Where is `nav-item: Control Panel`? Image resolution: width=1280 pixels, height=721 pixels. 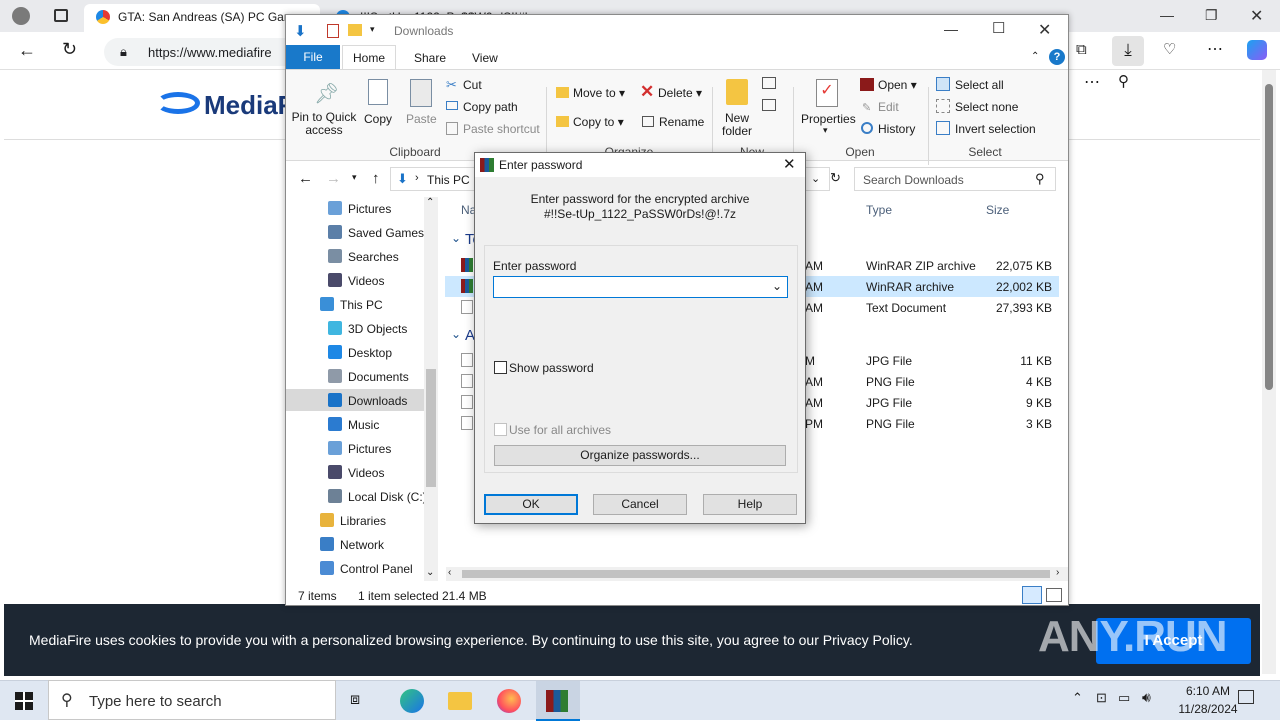 nav-item: Control Panel is located at coordinates (366, 568).